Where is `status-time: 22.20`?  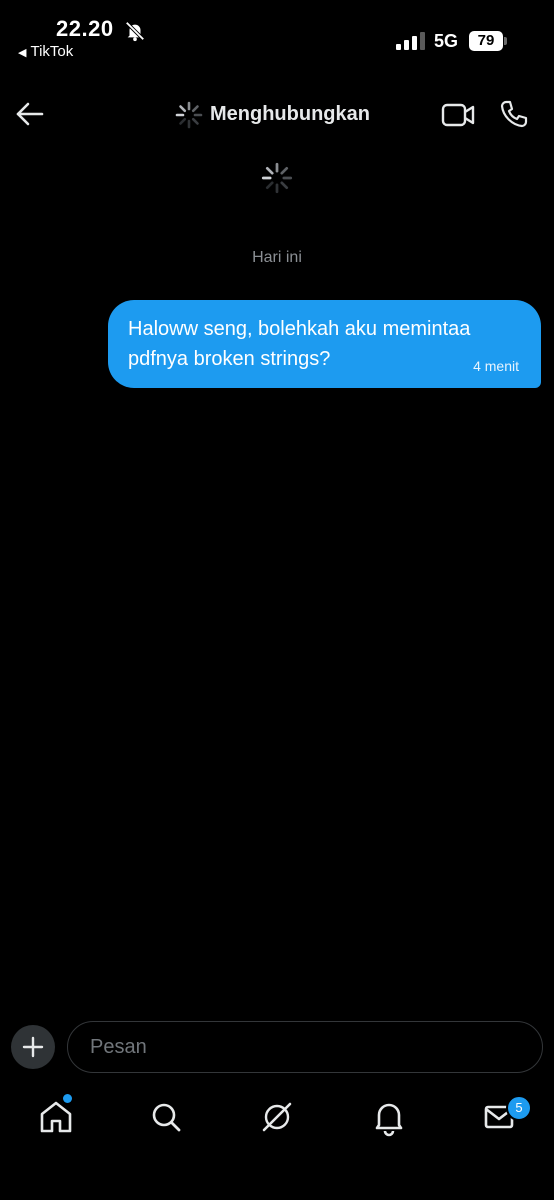
status-time: 22.20 is located at coordinates (85, 28).